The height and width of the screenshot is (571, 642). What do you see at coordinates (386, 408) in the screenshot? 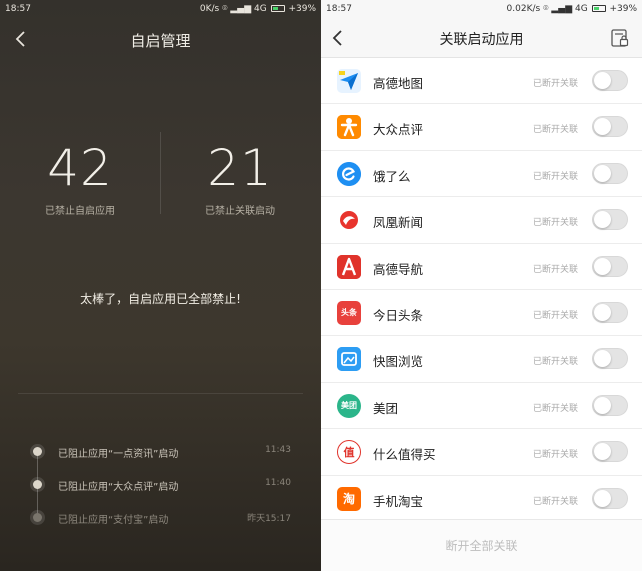
I see `app-name: 美团` at bounding box center [386, 408].